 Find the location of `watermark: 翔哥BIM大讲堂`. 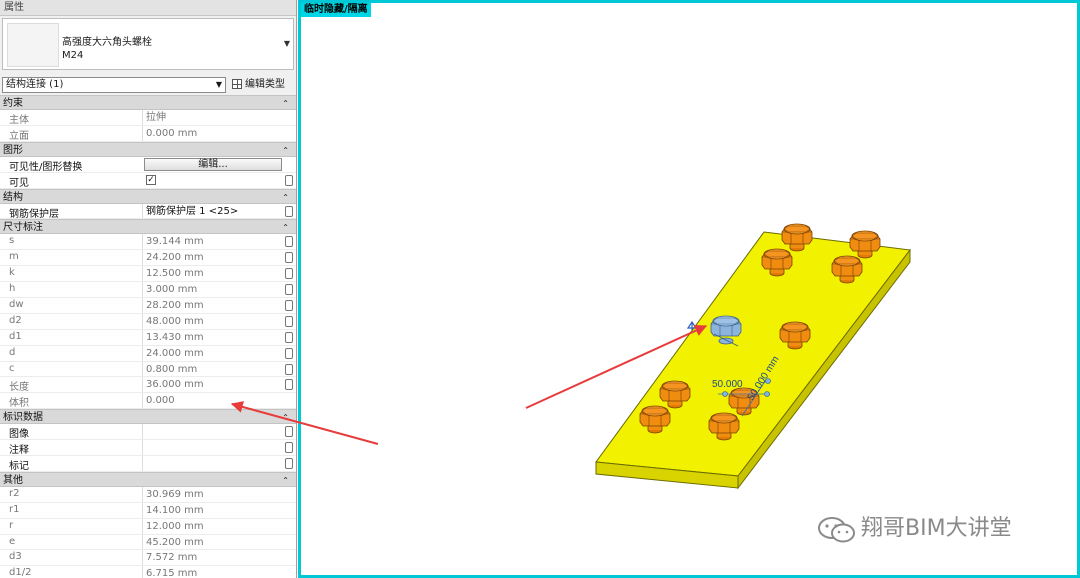

watermark: 翔哥BIM大讲堂 is located at coordinates (937, 529).